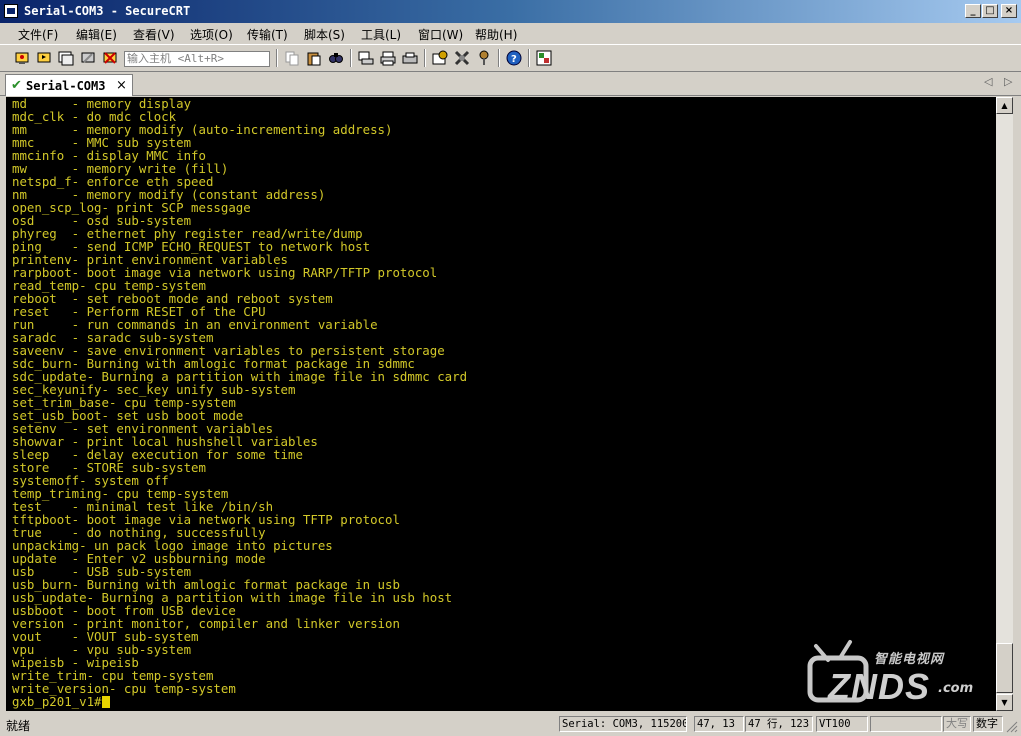  What do you see at coordinates (105, 702) in the screenshot?
I see `terminal-cursor` at bounding box center [105, 702].